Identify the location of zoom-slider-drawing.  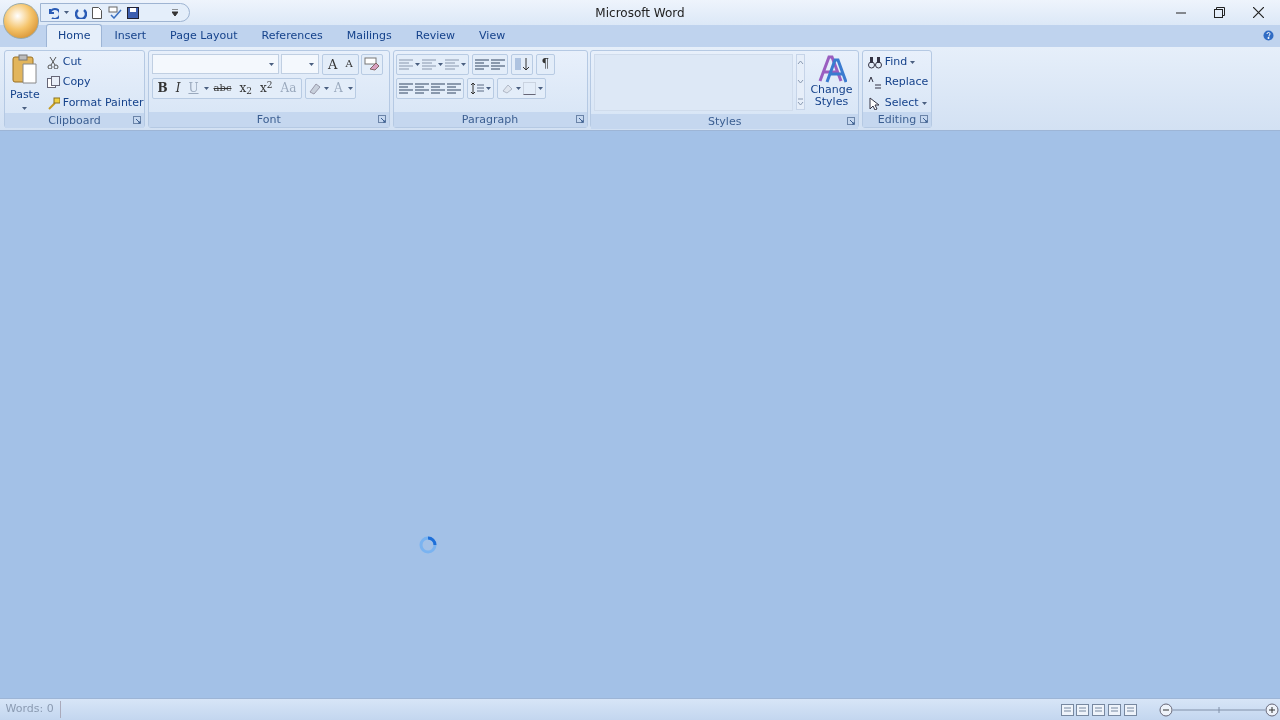
(1218, 709).